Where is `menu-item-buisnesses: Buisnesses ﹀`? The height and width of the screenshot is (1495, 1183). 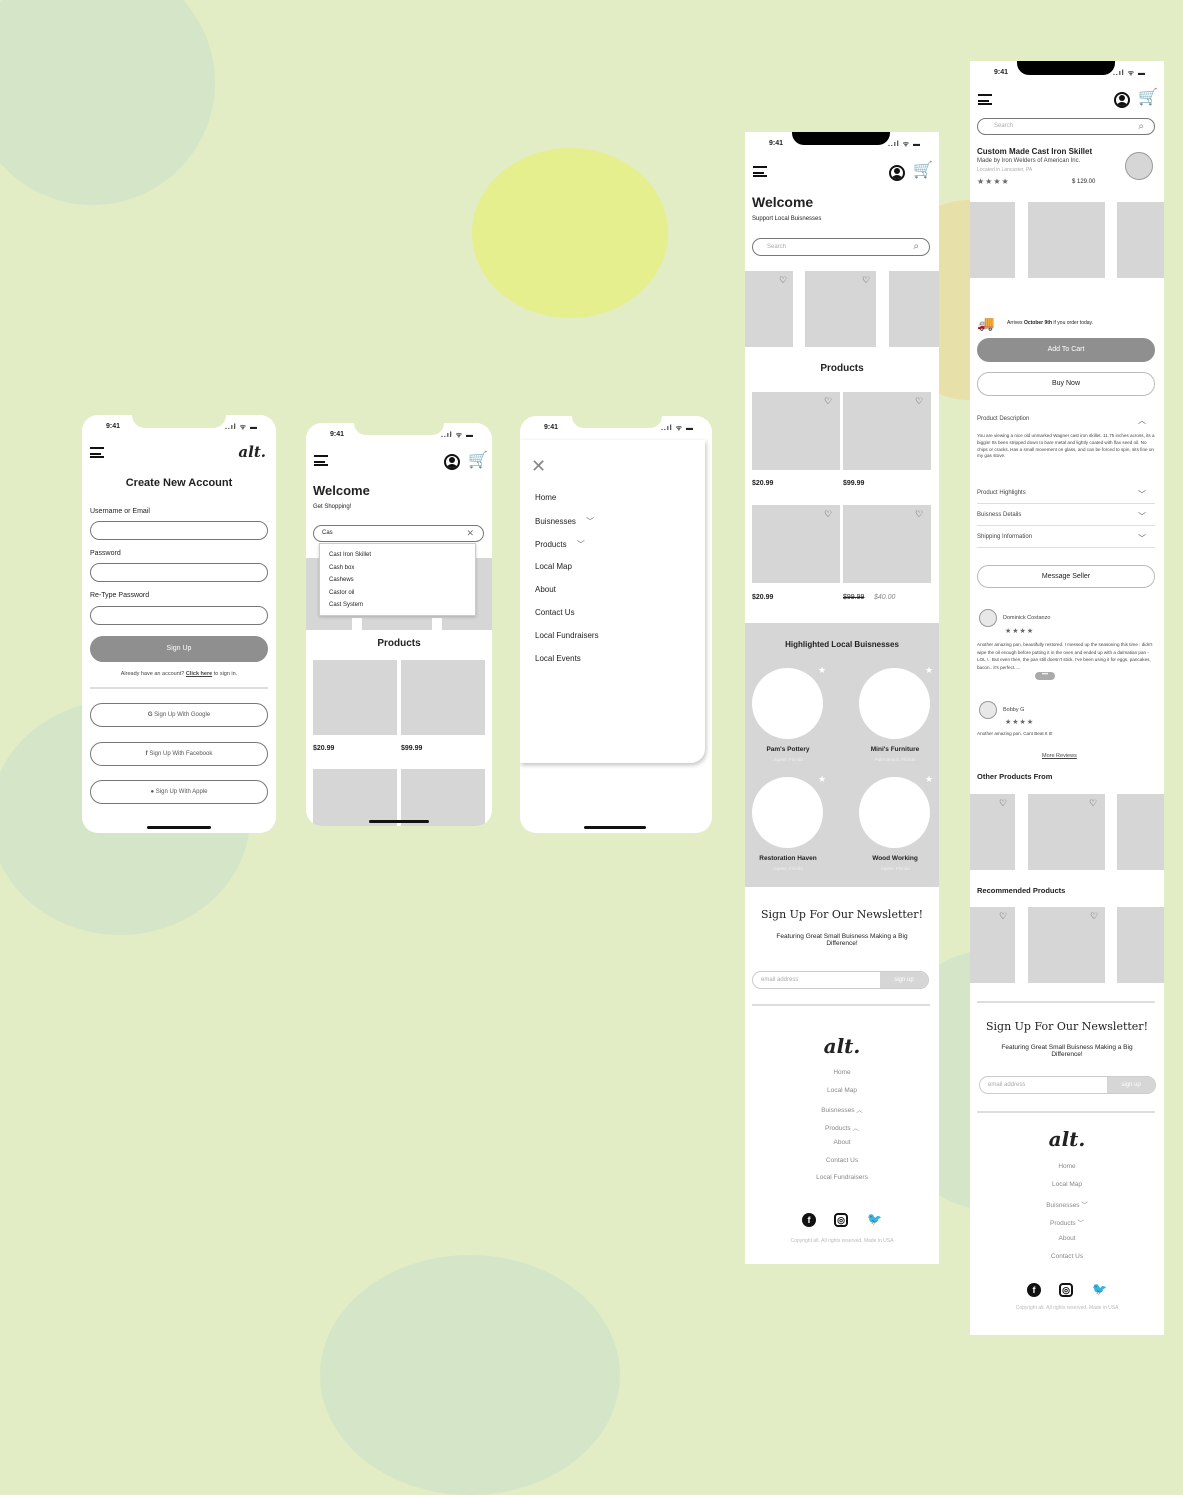 menu-item-buisnesses: Buisnesses ﹀ is located at coordinates (564, 521).